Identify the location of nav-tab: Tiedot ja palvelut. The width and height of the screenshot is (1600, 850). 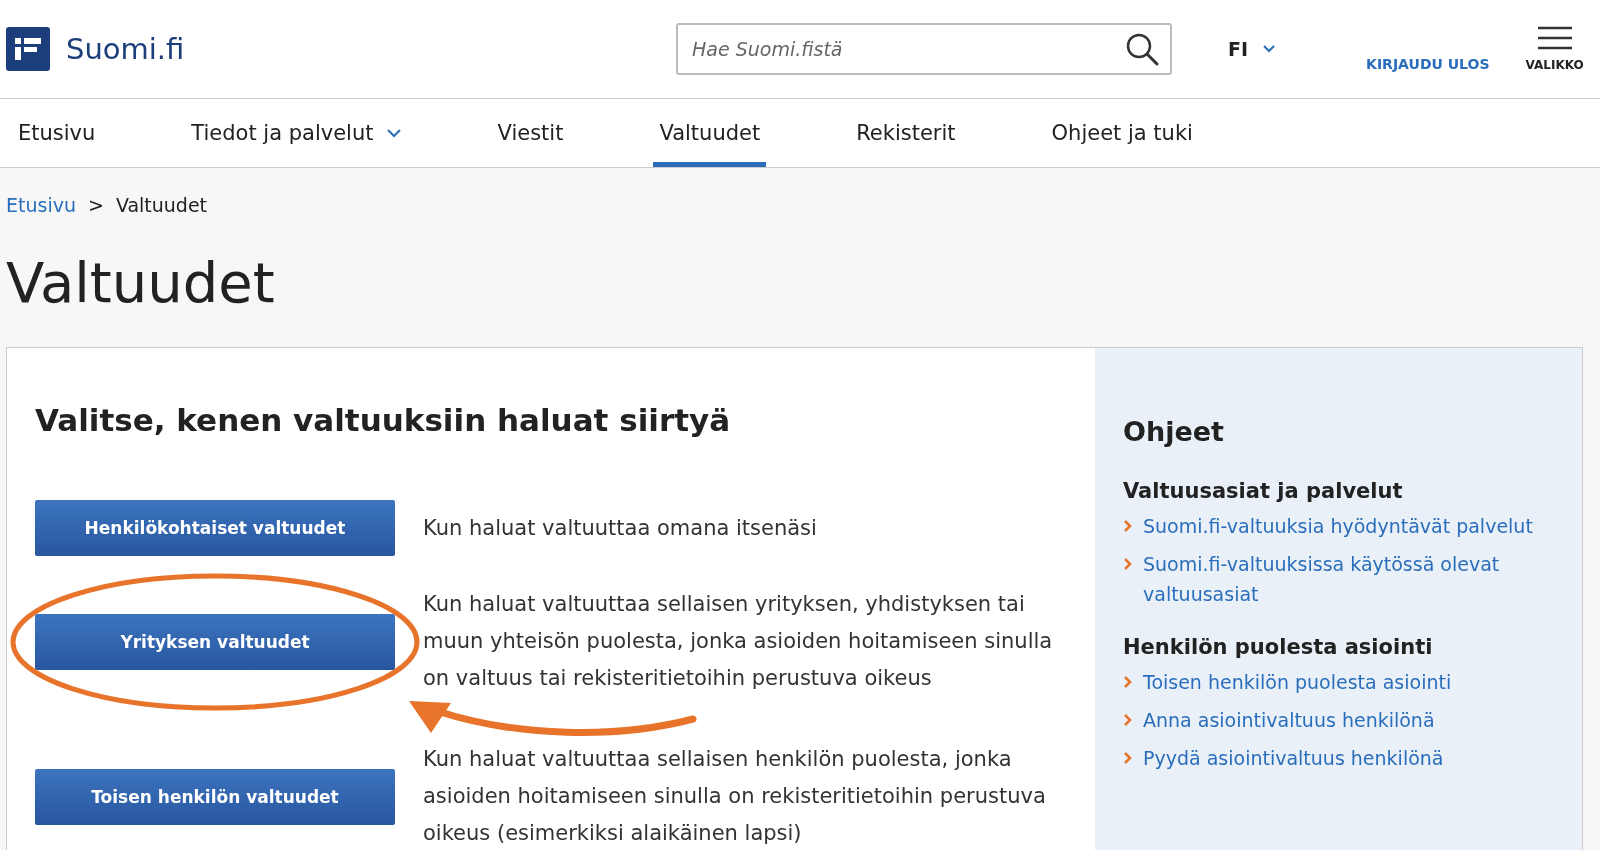
(296, 133).